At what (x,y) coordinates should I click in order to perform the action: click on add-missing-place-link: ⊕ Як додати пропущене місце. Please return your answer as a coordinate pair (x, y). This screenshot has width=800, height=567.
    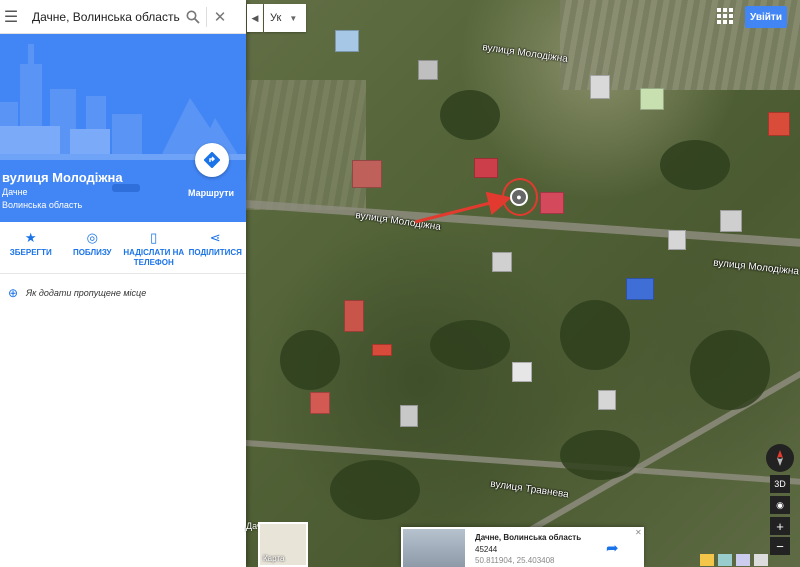
    Looking at the image, I should click on (123, 293).